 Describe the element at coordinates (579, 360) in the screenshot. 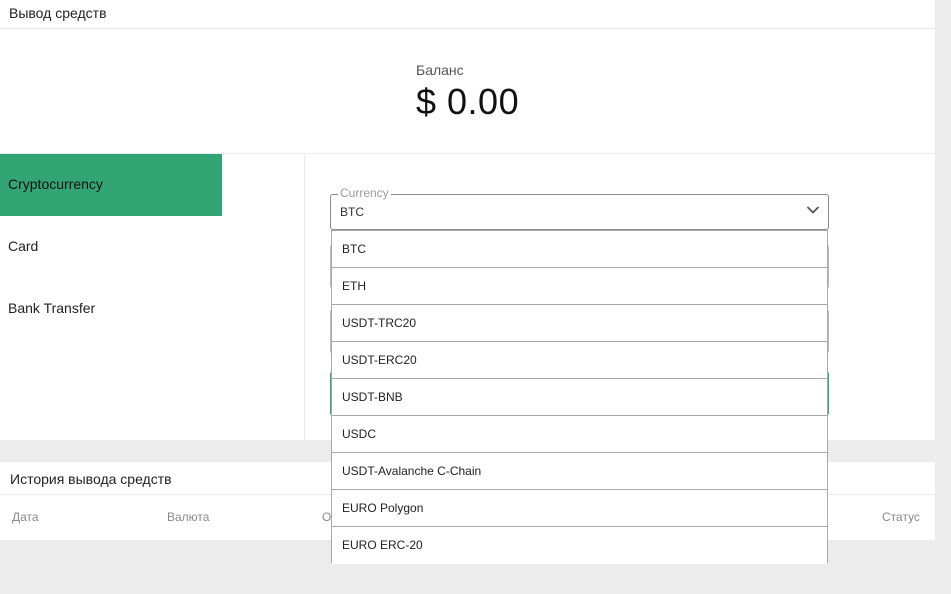

I see `currency-option-usdt-erc20: USDT-ERC20` at that location.